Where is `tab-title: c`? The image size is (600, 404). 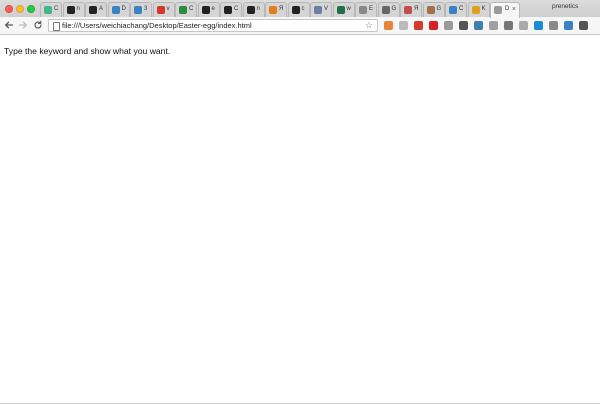
tab-title: c is located at coordinates (303, 9).